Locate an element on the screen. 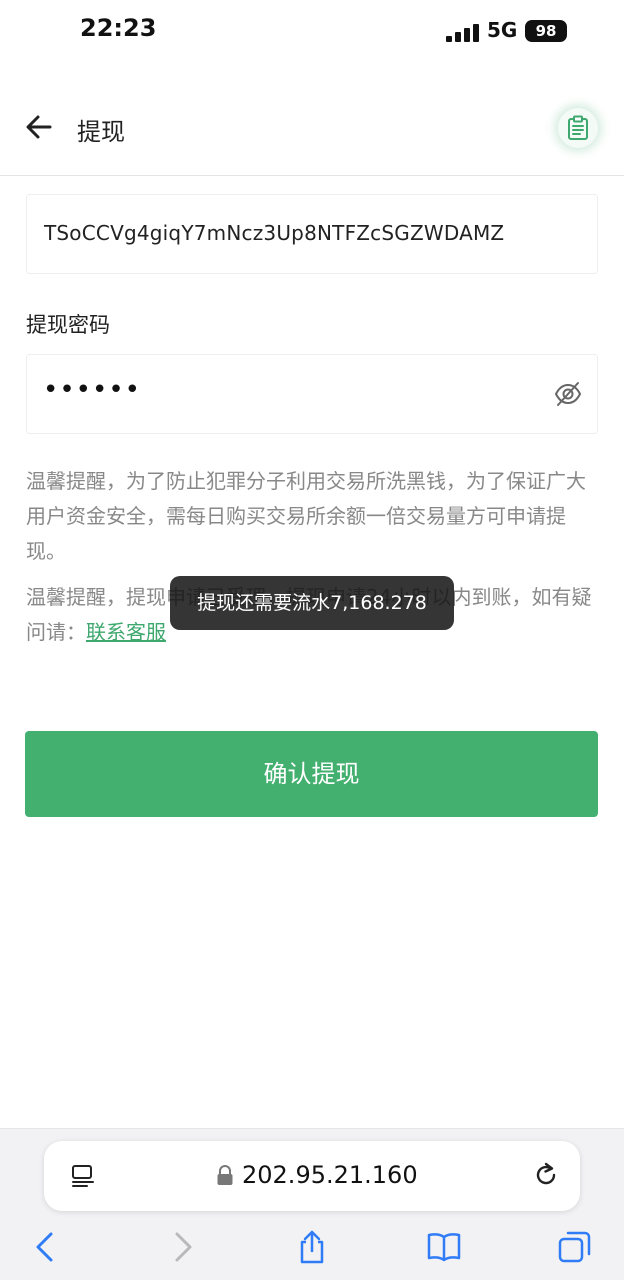  clipboard-icon is located at coordinates (578, 127).